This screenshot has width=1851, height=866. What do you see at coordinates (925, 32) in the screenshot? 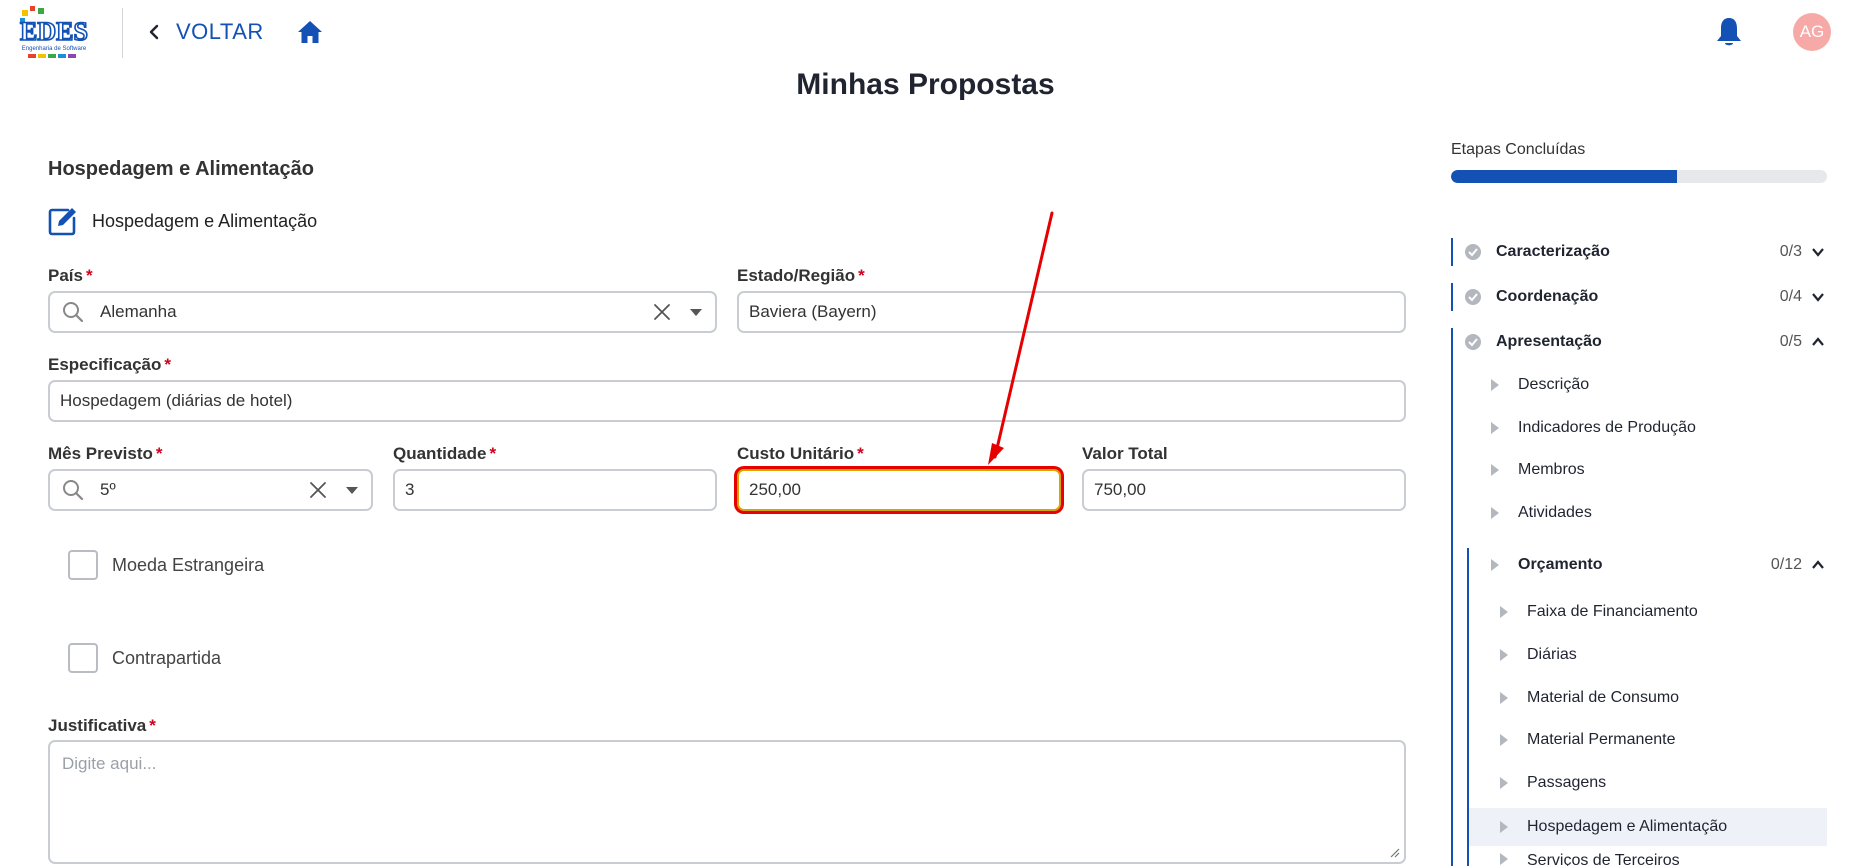
I see `top-bar: EDES Engenharia de Software VOLTAR AG` at bounding box center [925, 32].